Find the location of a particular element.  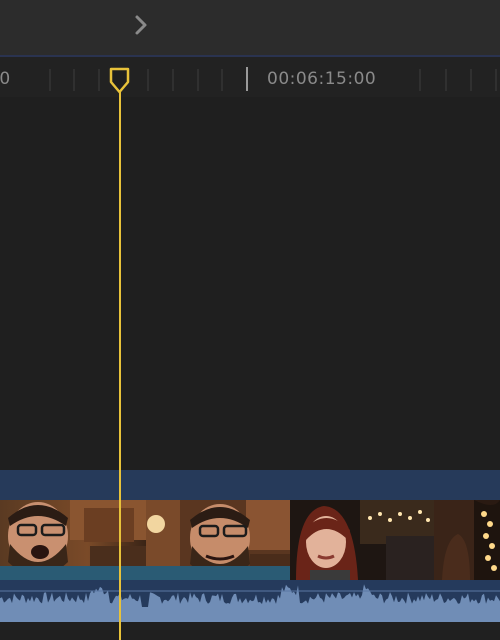

ruler-timecode-main: 00:06:15:00 is located at coordinates (322, 79).